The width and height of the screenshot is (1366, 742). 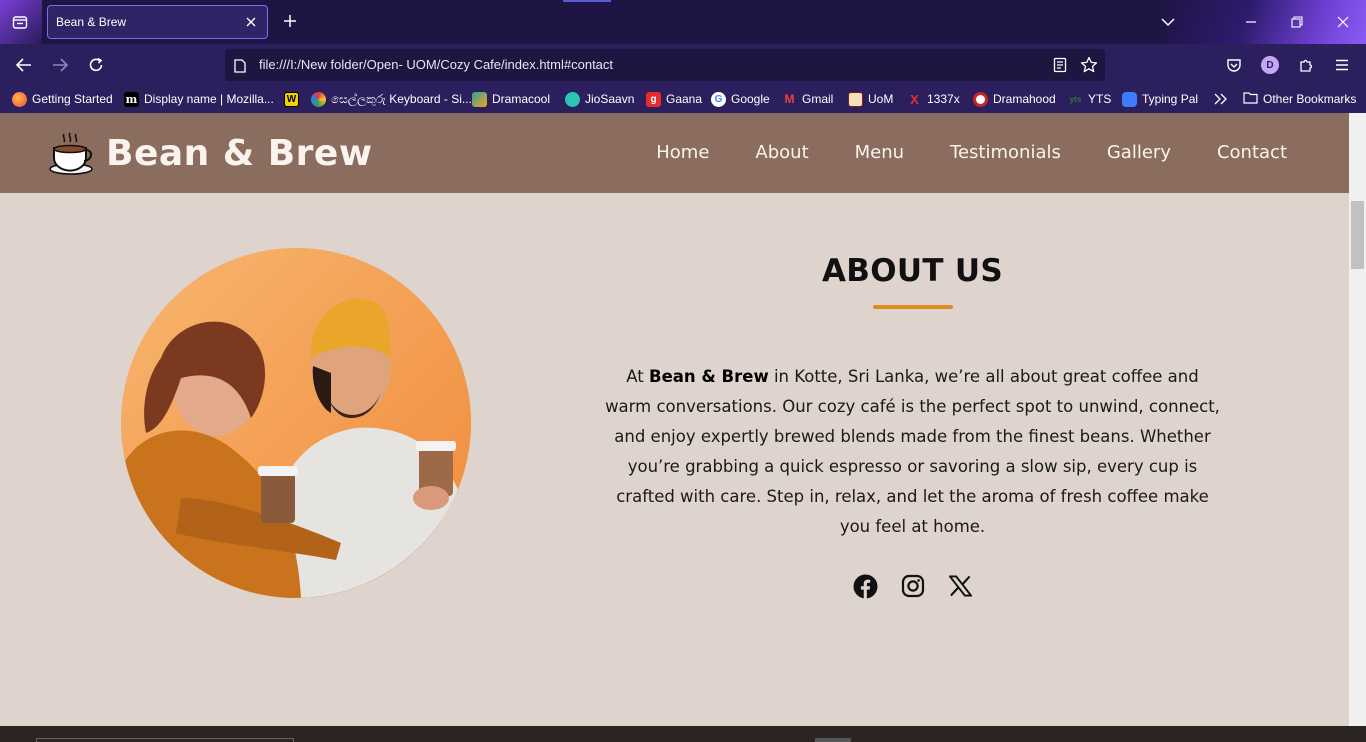 I want to click on about-text-lead: At, so click(x=638, y=376).